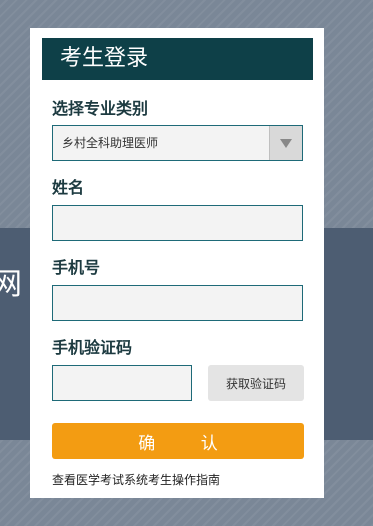 This screenshot has height=526, width=373. What do you see at coordinates (76, 267) in the screenshot?
I see `phone-label: 手机号` at bounding box center [76, 267].